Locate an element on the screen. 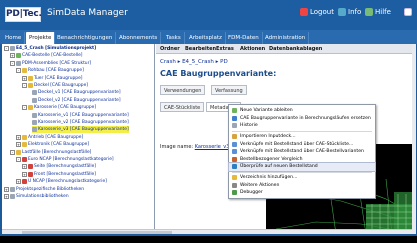  panel-tab-verwendungen: Verwendungen is located at coordinates (183, 90).